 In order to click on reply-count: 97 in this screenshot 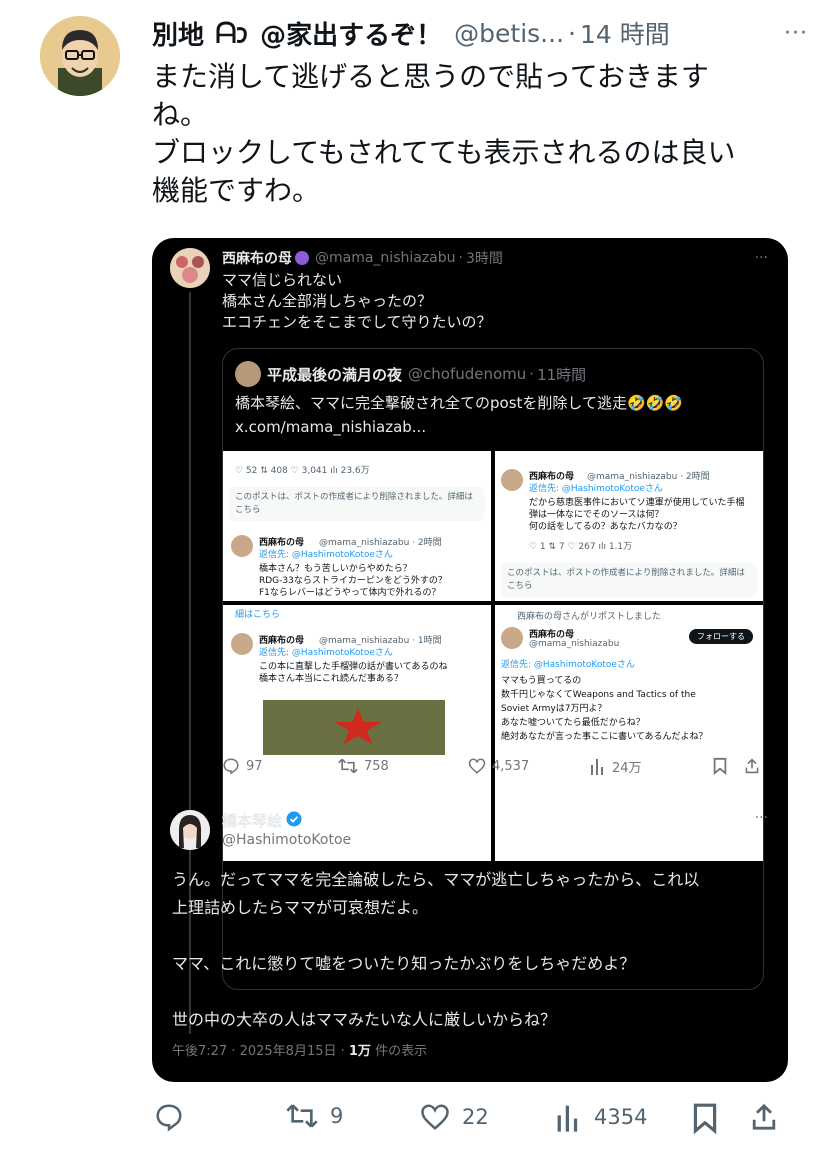, I will do `click(254, 766)`.